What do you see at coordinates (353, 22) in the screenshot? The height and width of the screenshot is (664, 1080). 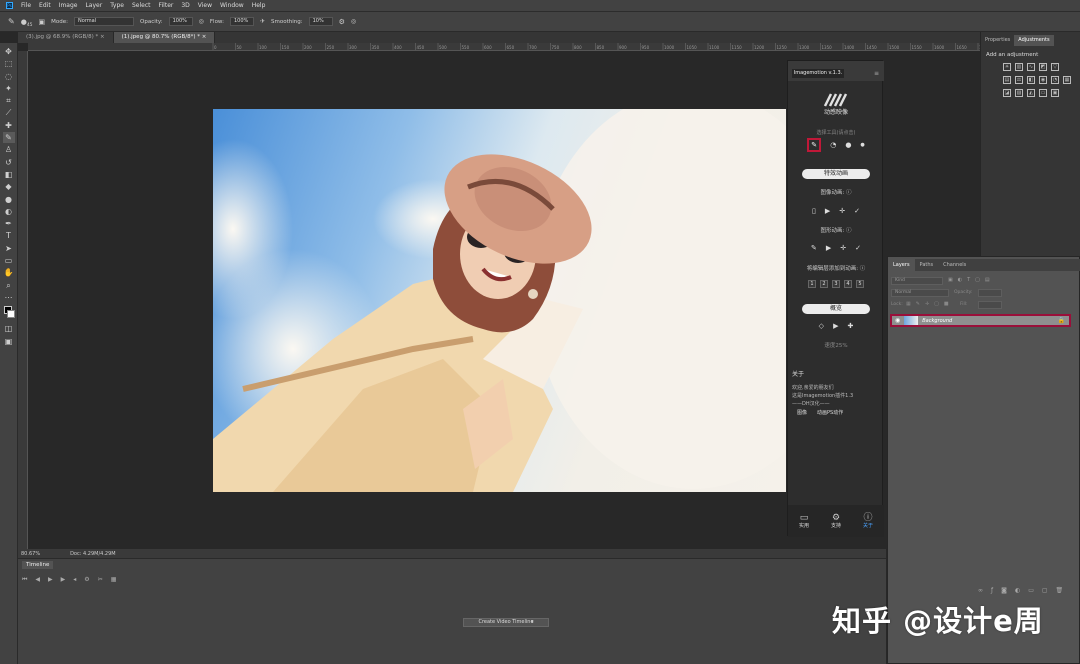 I see `pressure-size-icon: ◎` at bounding box center [353, 22].